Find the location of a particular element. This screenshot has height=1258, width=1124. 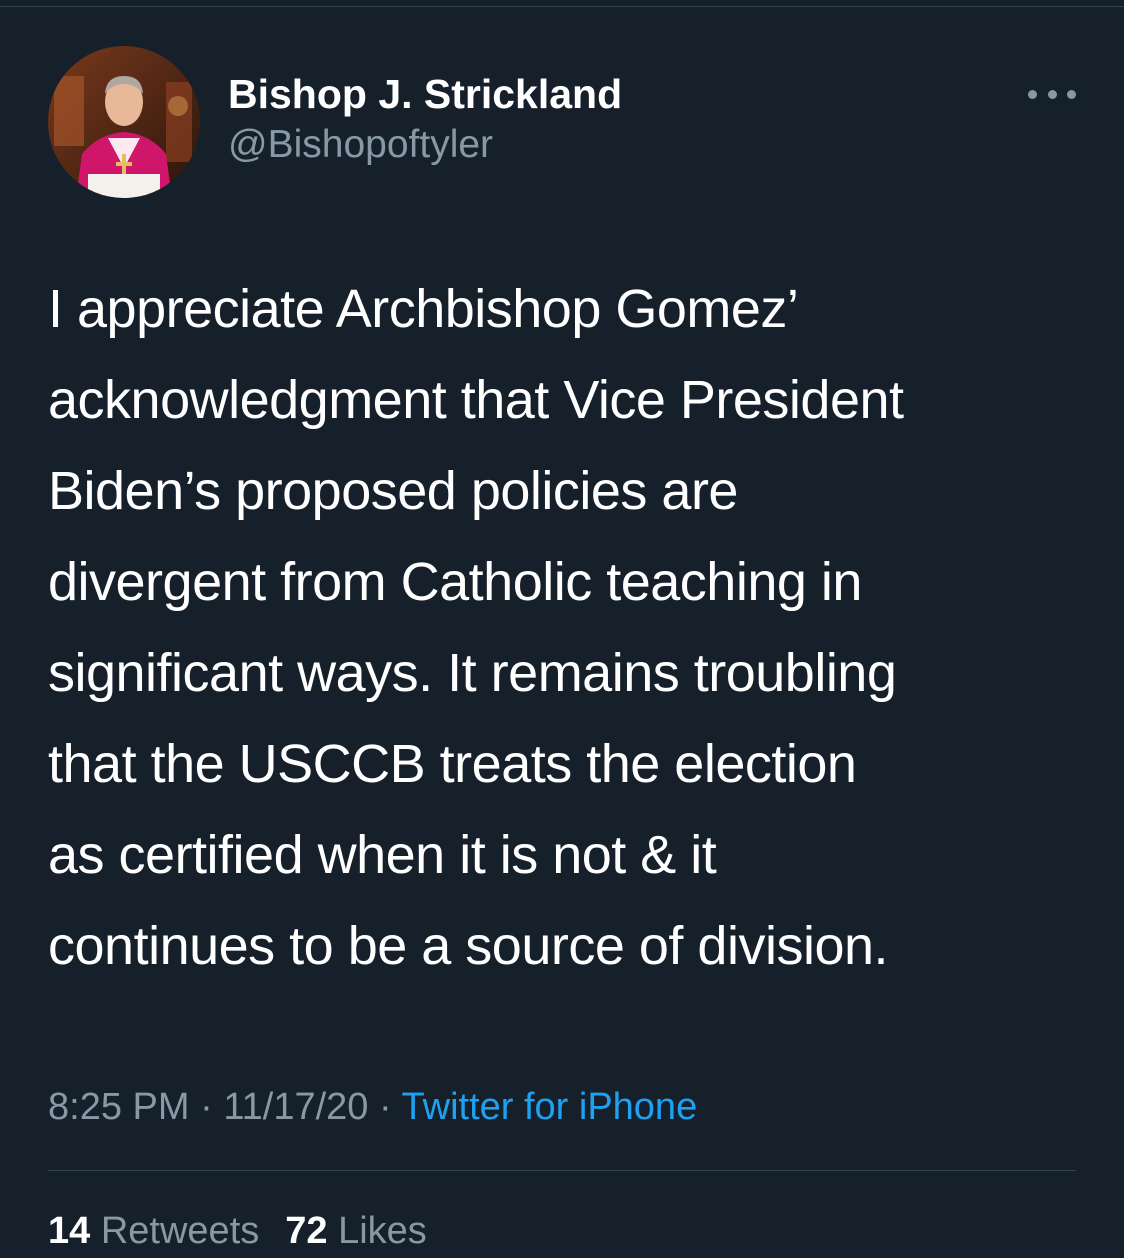

tweet-text-line: acknowledgment that Vice President is located at coordinates (476, 400).